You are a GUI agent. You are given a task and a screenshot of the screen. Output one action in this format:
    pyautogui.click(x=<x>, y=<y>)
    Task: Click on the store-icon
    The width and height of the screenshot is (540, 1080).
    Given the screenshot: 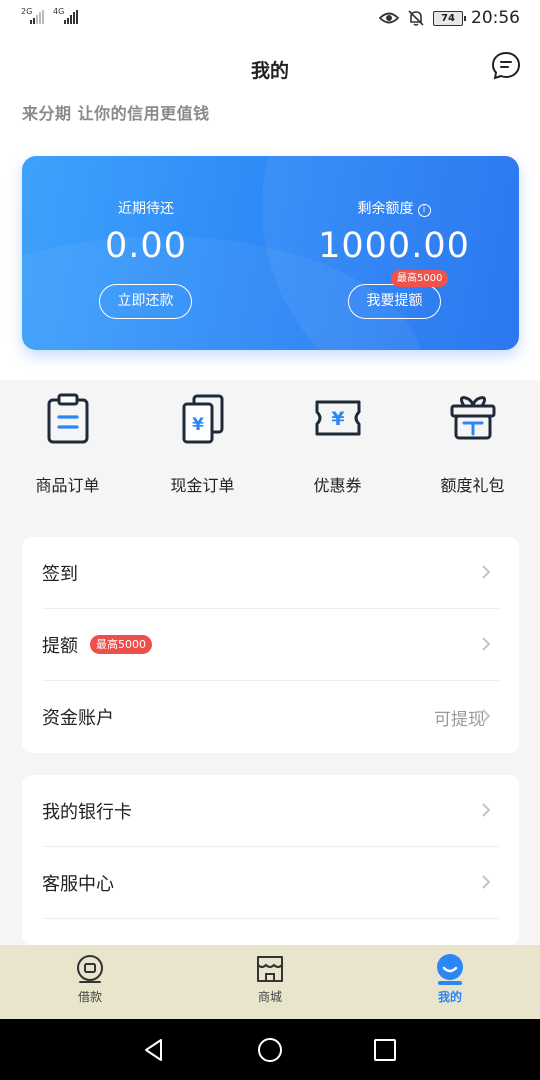 What is the action you would take?
    pyautogui.click(x=270, y=969)
    